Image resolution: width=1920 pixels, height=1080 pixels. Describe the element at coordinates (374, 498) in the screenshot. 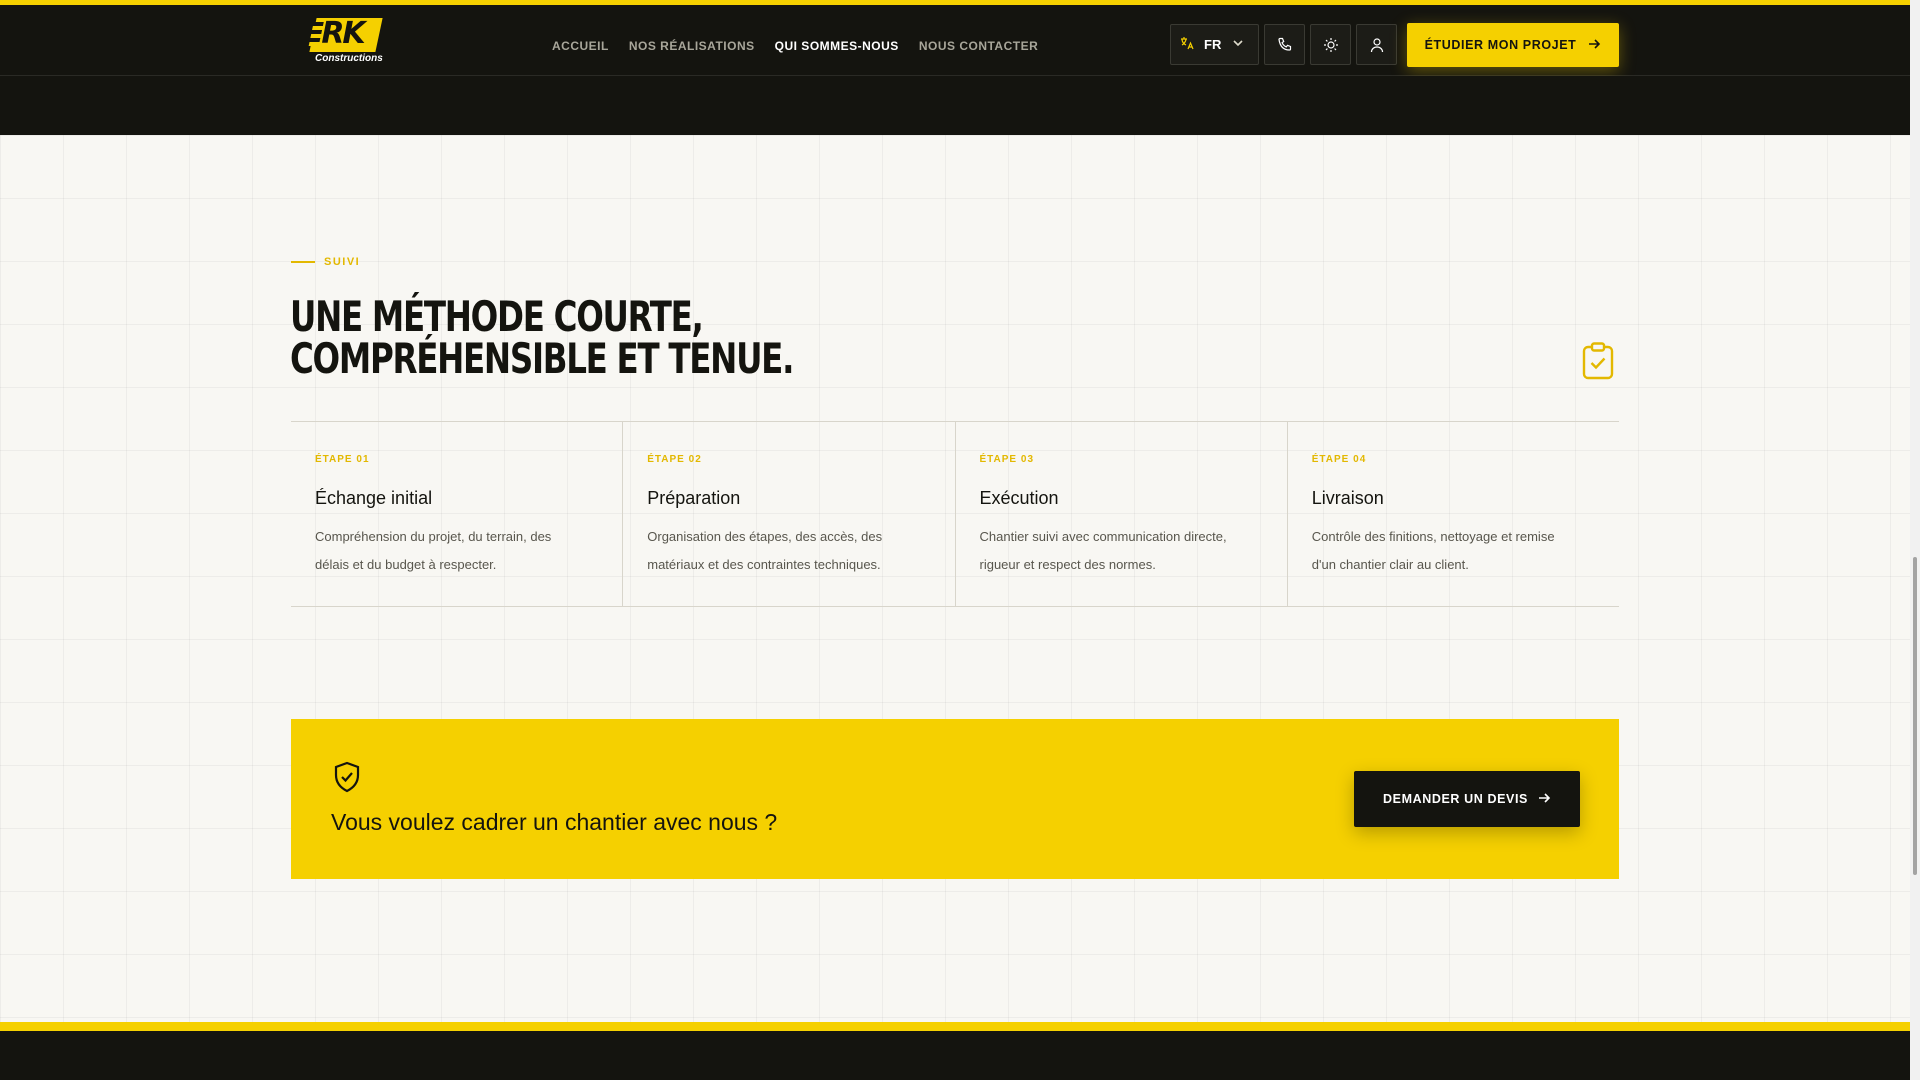

I see `step-title: Échange initial` at that location.